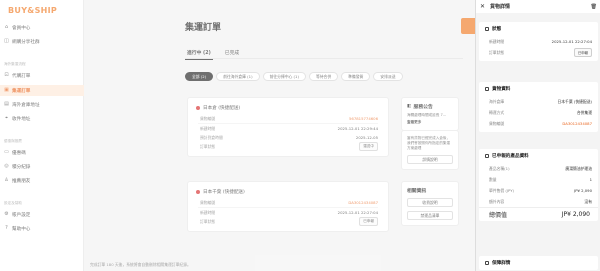 This screenshot has width=600, height=271. I want to click on detail-row: 貨物編號 DA3012434087, so click(538, 123).